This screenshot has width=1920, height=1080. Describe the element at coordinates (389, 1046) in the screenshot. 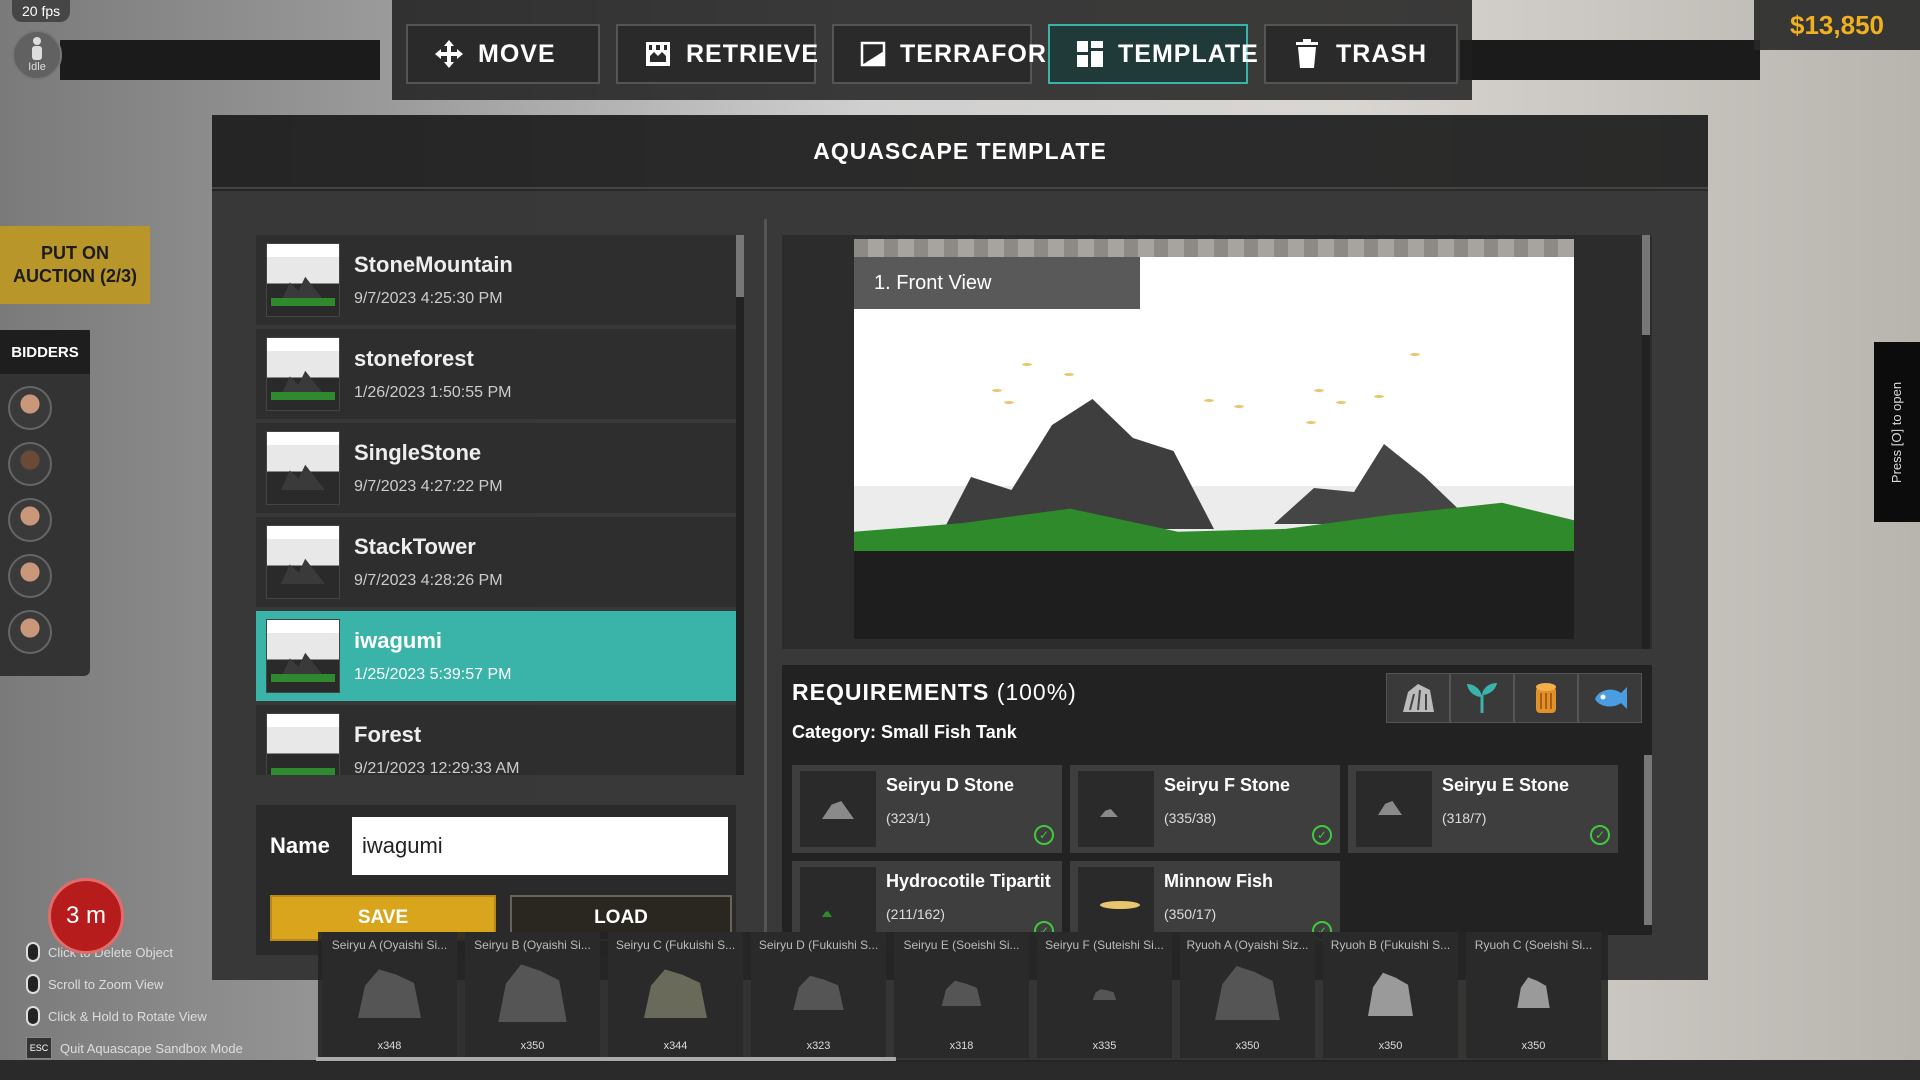

I see `inventory-item-count: x348` at that location.